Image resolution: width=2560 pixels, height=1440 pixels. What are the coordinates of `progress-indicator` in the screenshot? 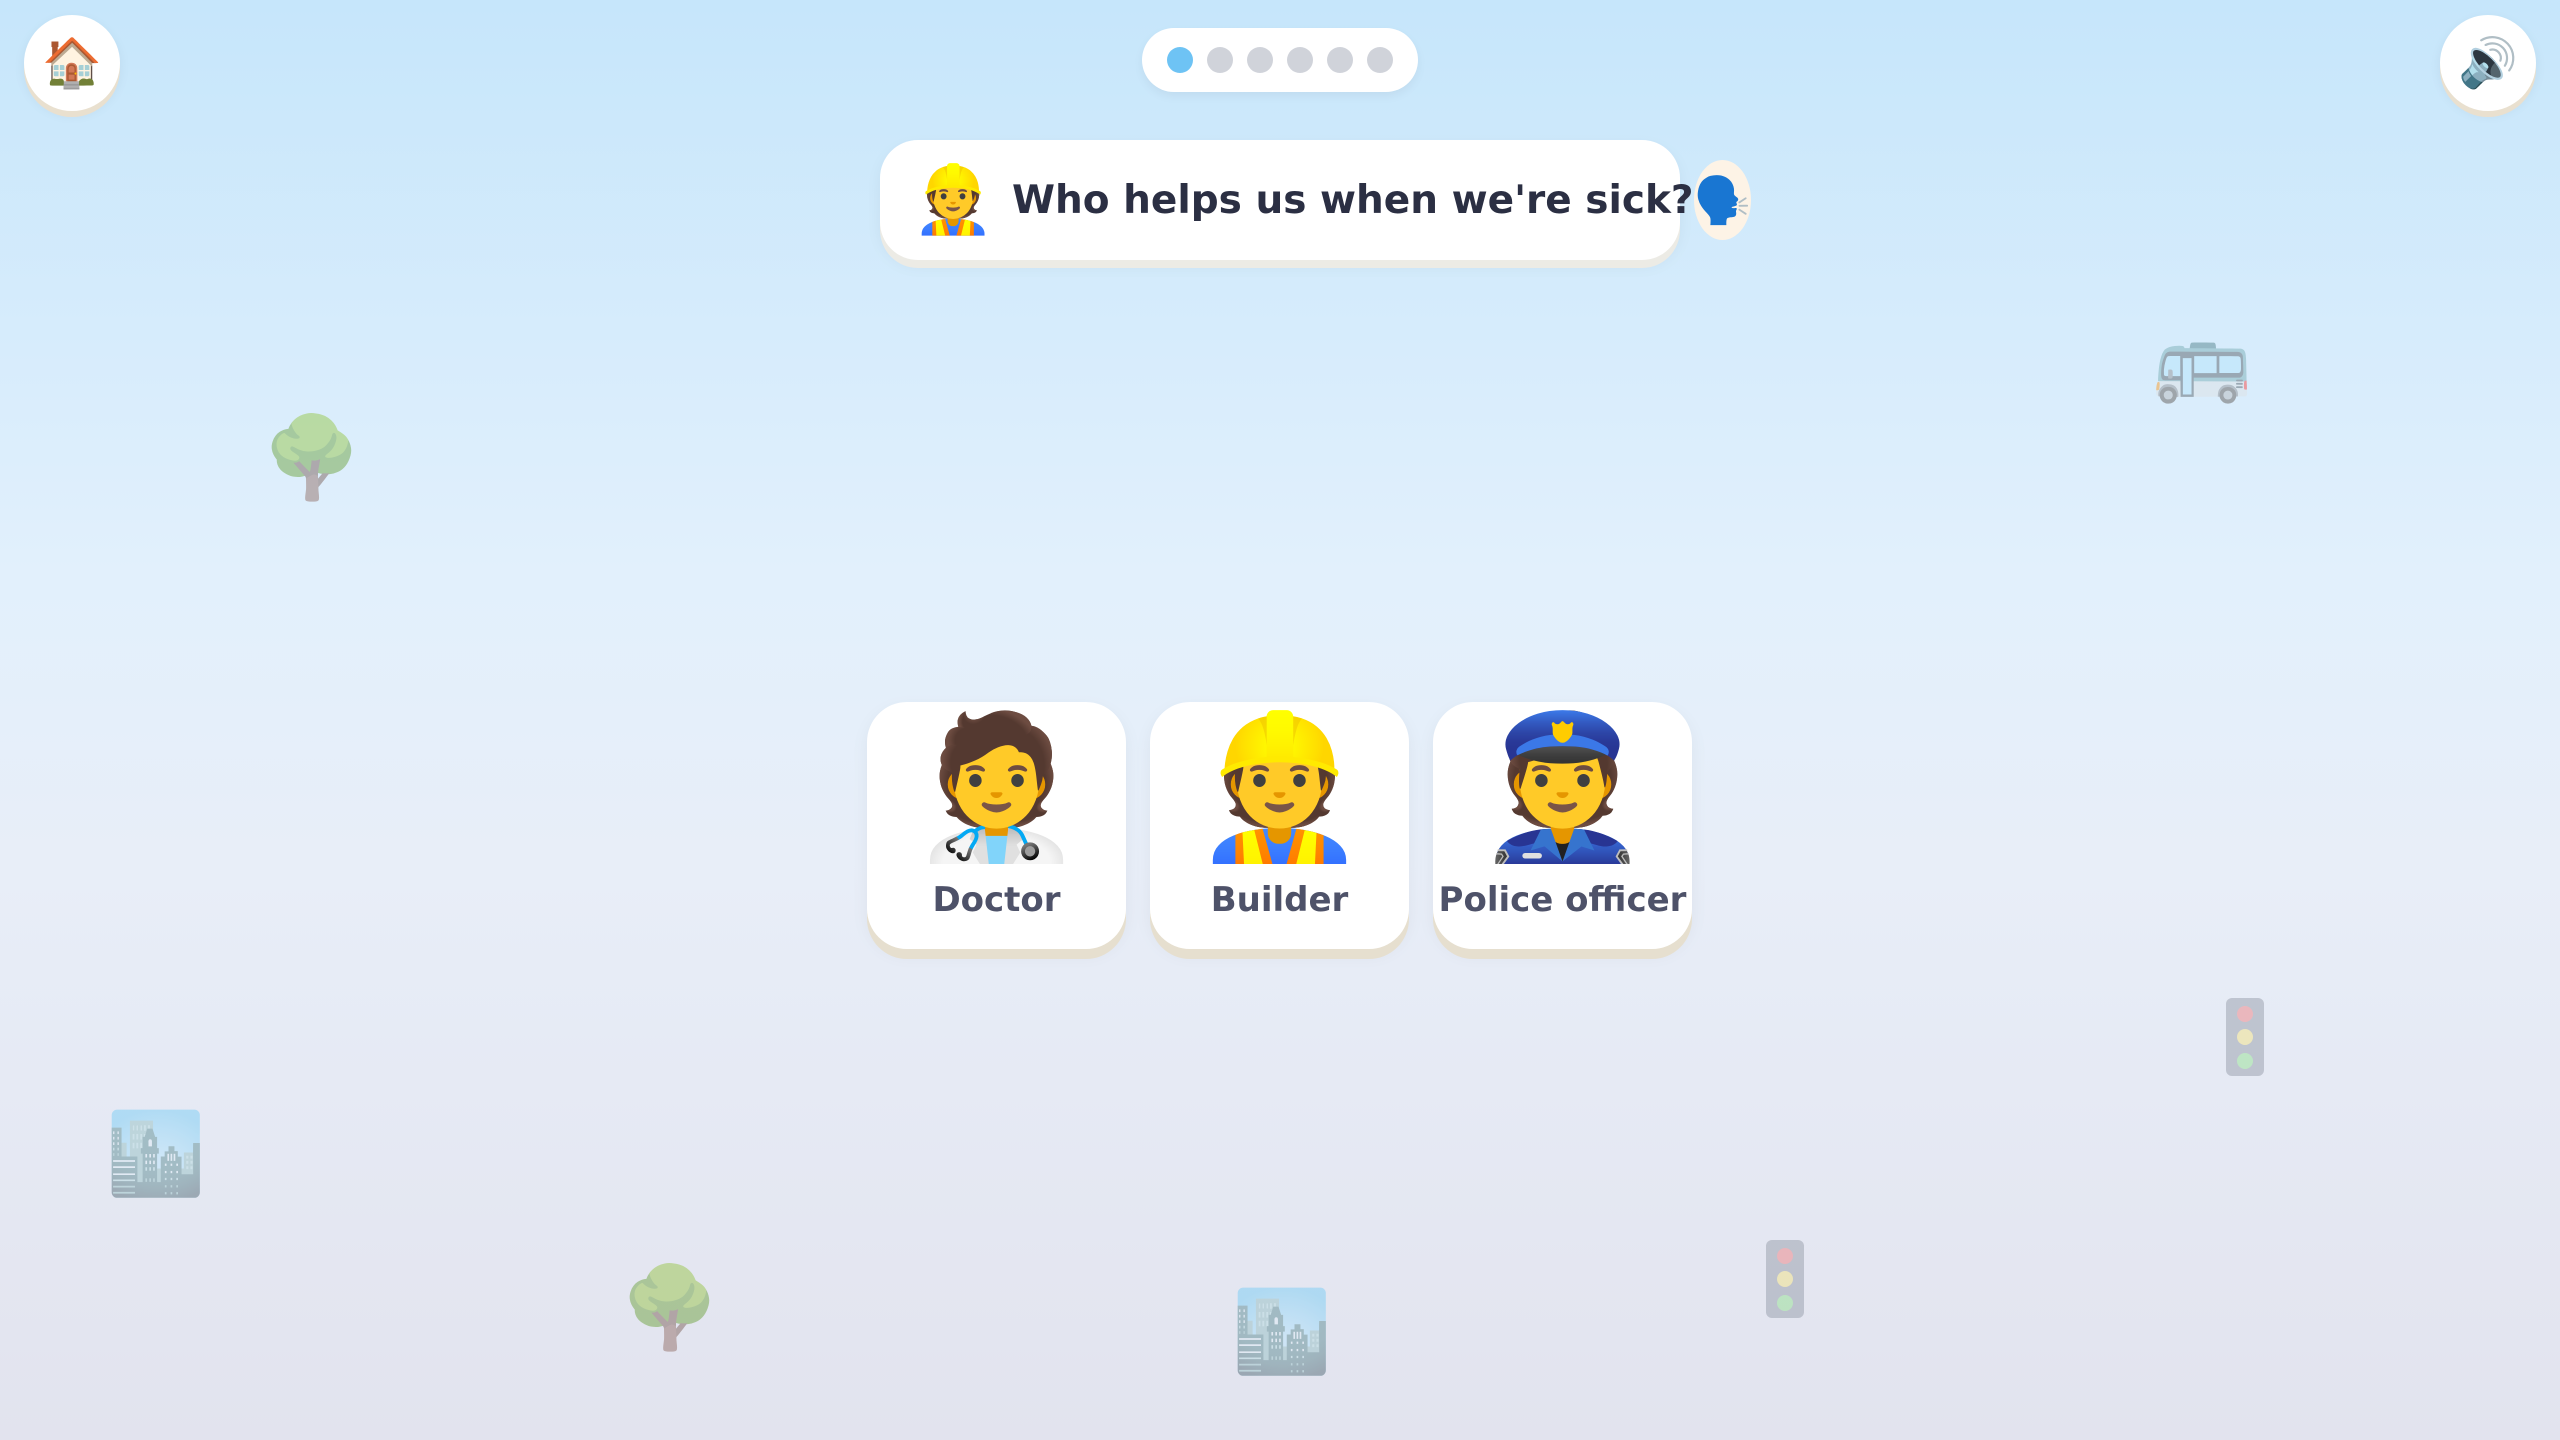 It's located at (1280, 60).